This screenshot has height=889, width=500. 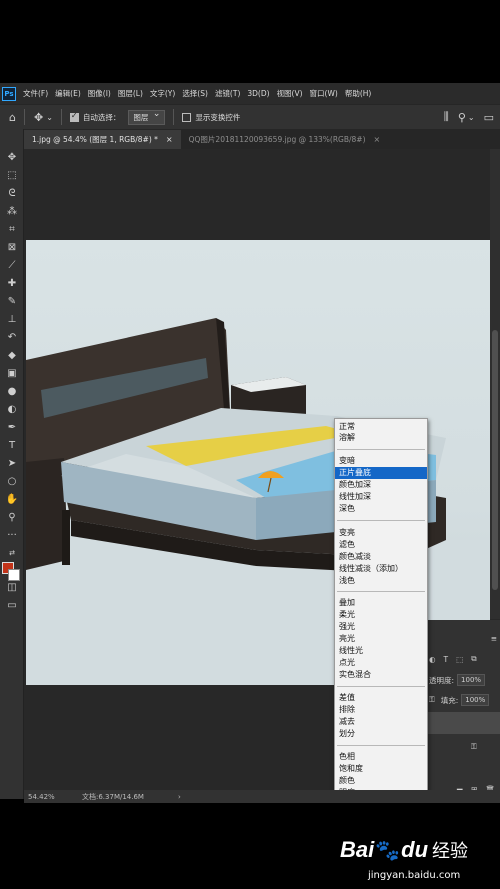 I want to click on menu-image: 图像(I), so click(x=99, y=93).